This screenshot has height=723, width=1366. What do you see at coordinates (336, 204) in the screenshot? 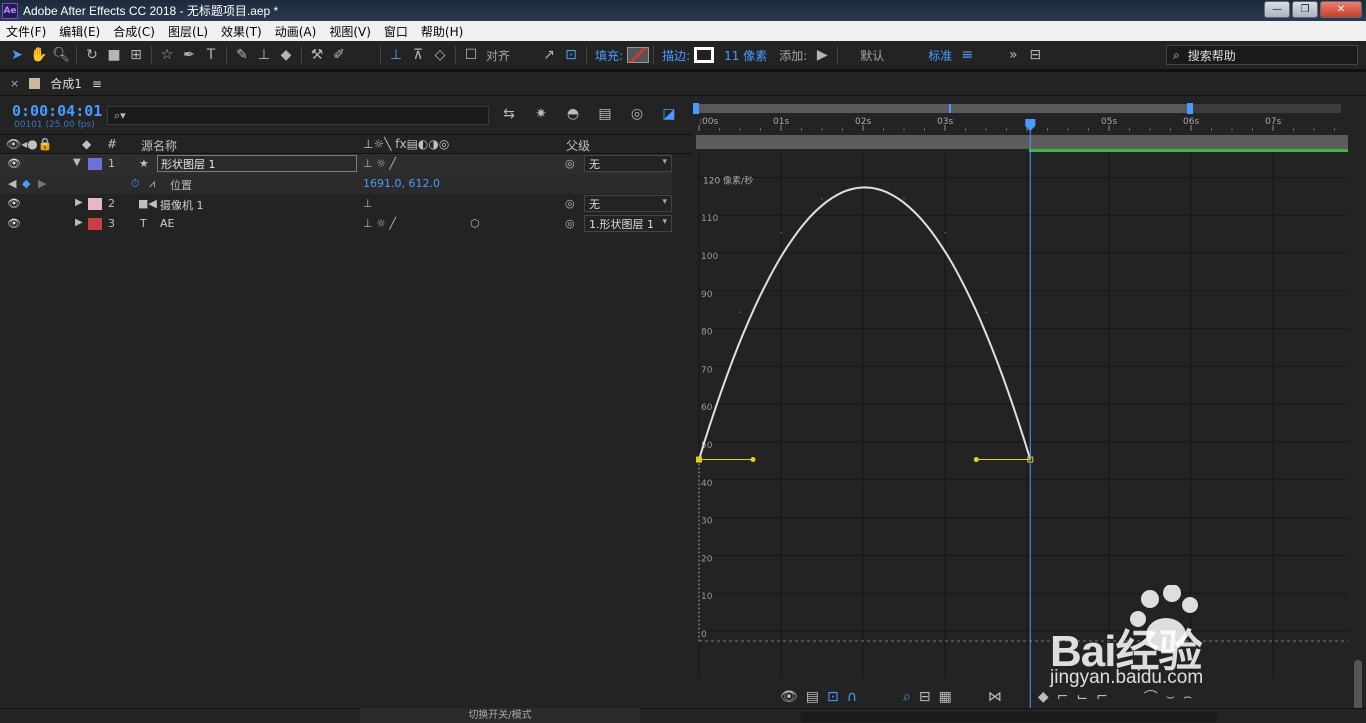
I see `layer-row: 👁 ▶ 2 ■◀ 摄像机 1 ⊥ ◎ 无 ▾` at bounding box center [336, 204].